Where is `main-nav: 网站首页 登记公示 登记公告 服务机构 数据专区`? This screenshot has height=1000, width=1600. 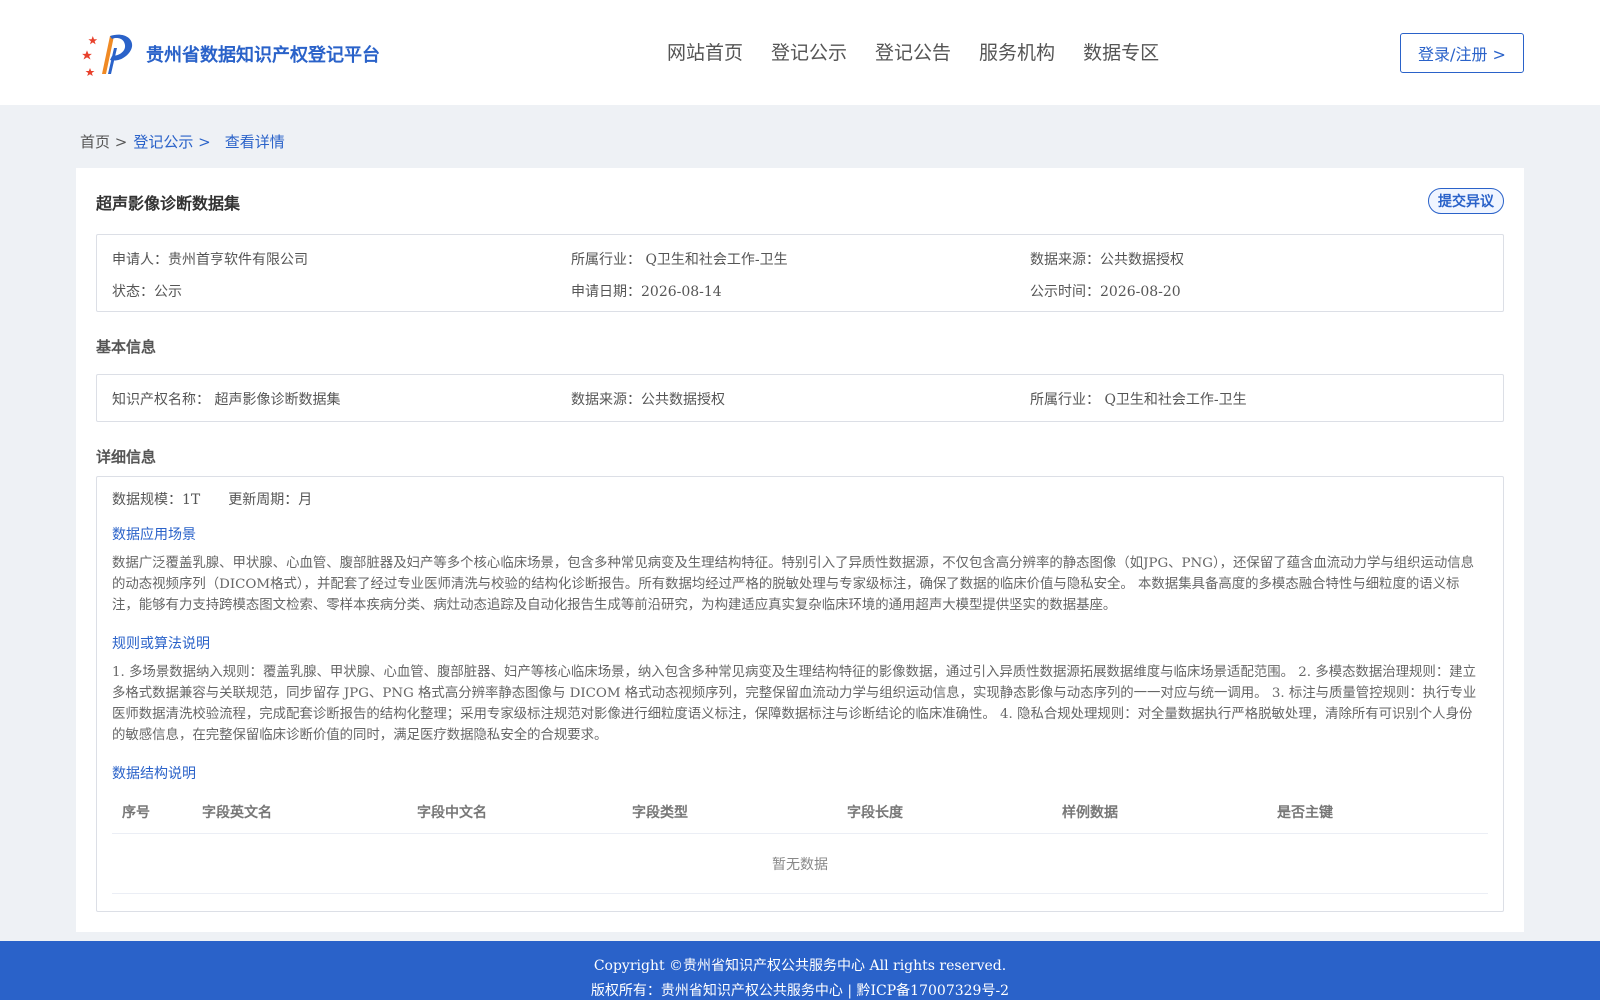
main-nav: 网站首页 登记公示 登记公告 服务机构 数据专区 is located at coordinates (913, 51).